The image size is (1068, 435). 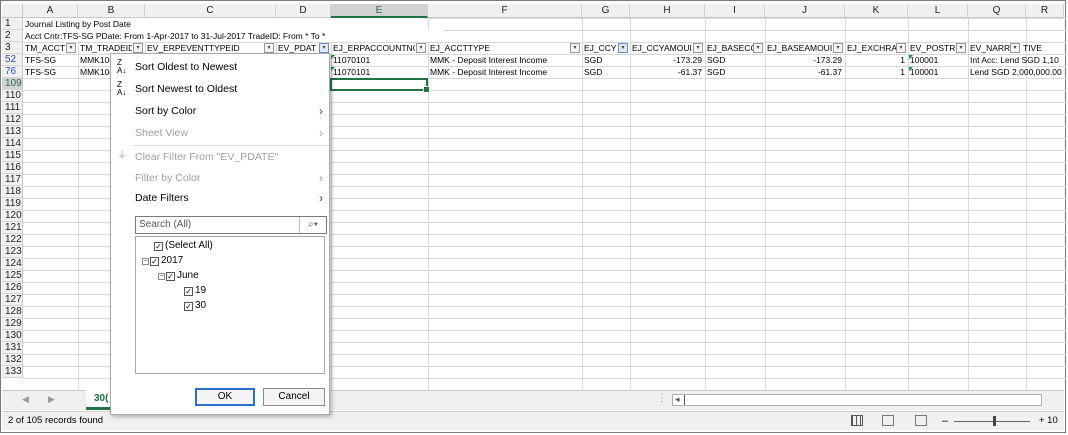 What do you see at coordinates (12, 72) in the screenshot?
I see `row-header-76: 76` at bounding box center [12, 72].